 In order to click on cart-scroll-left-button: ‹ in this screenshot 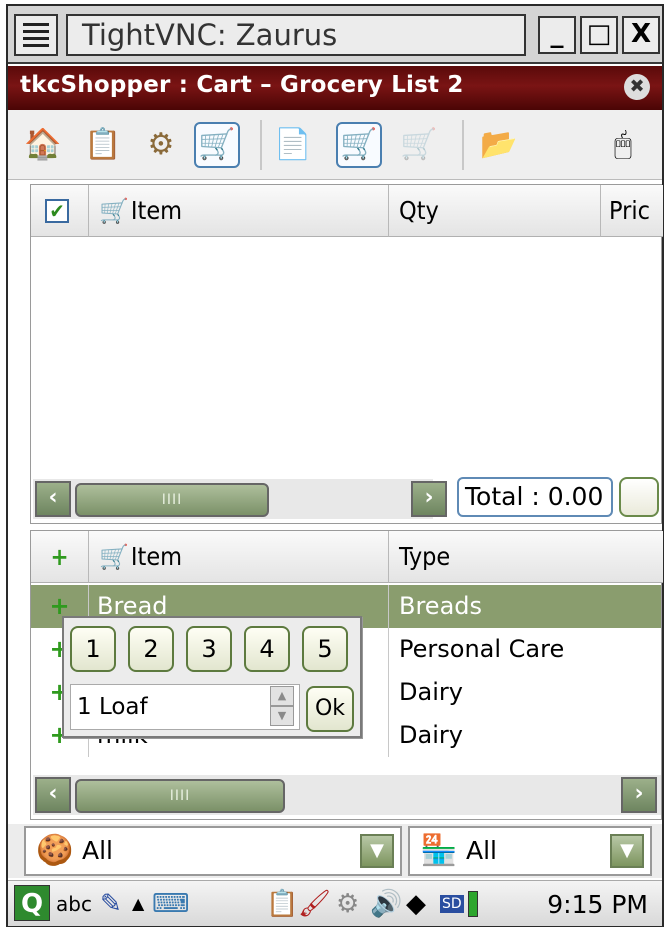, I will do `click(53, 499)`.